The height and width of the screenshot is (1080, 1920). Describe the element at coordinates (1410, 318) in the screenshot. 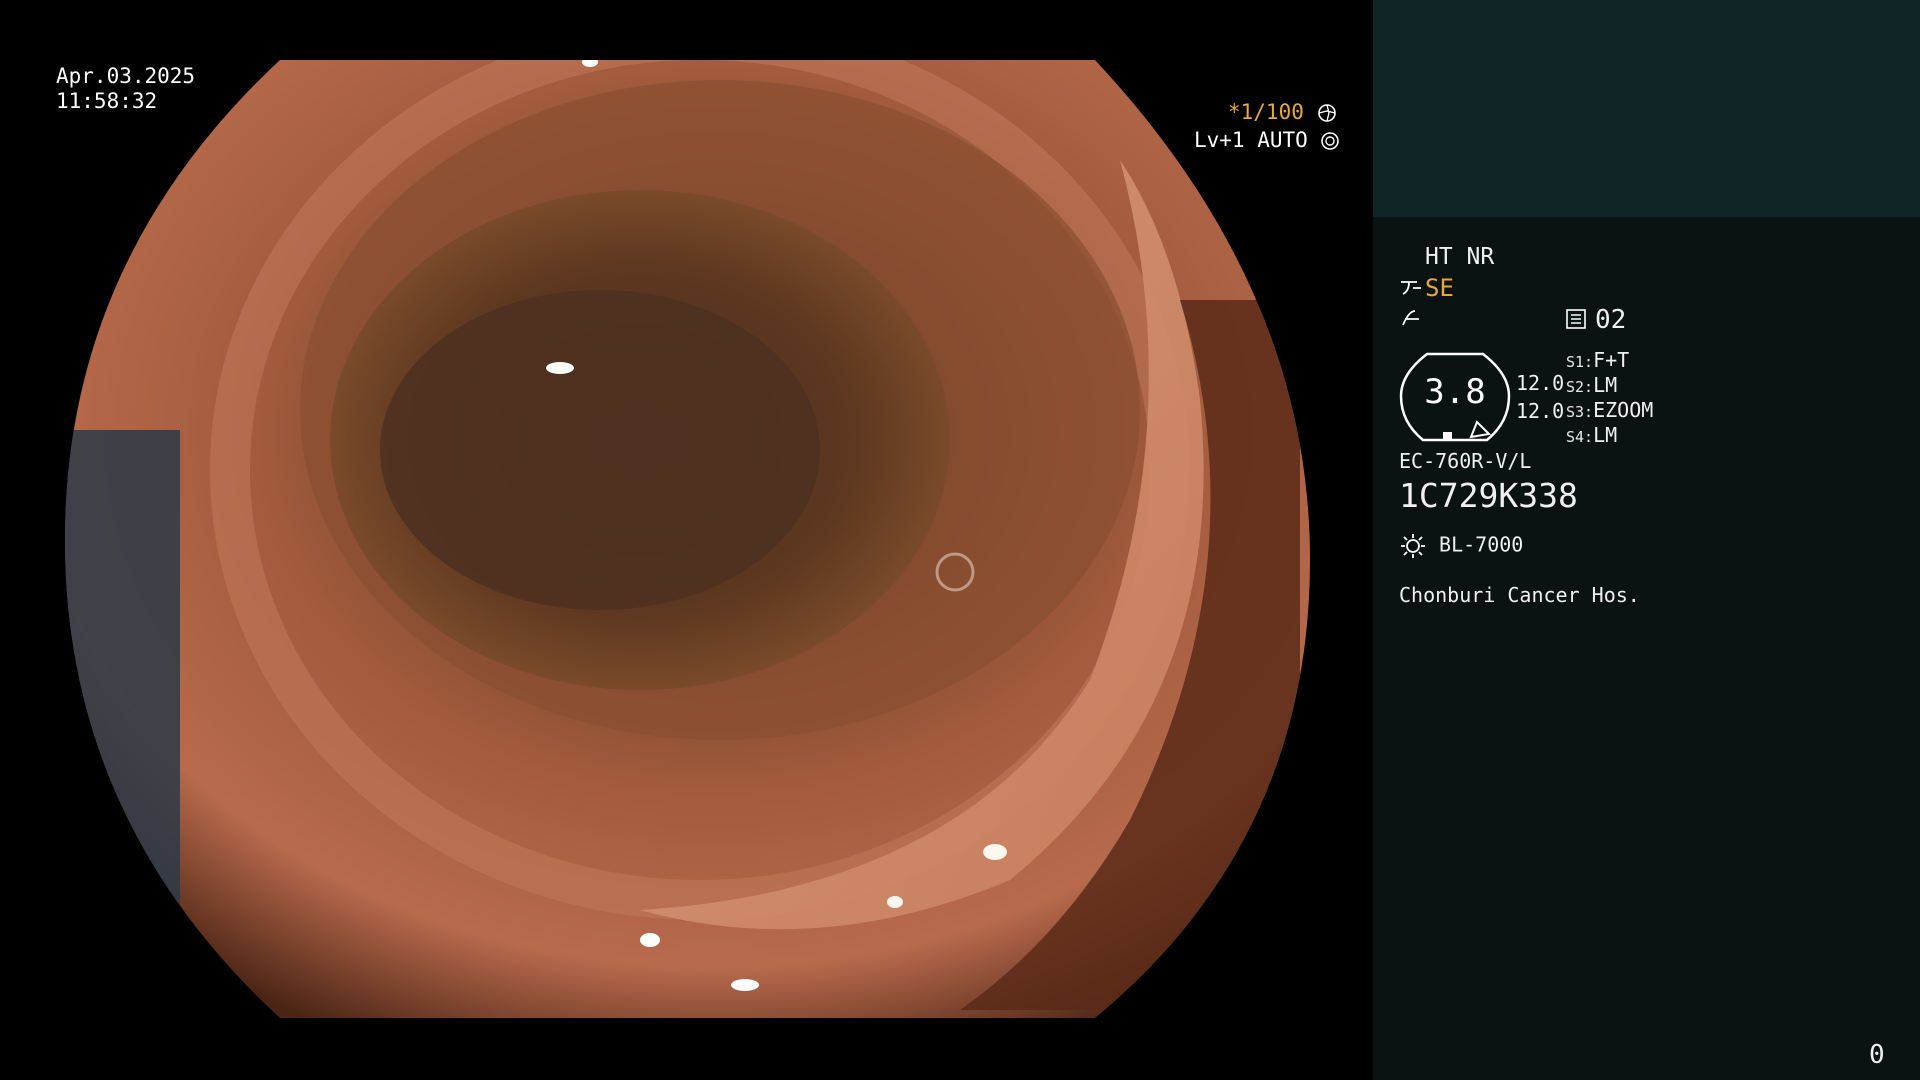

I see `structure-icon` at that location.